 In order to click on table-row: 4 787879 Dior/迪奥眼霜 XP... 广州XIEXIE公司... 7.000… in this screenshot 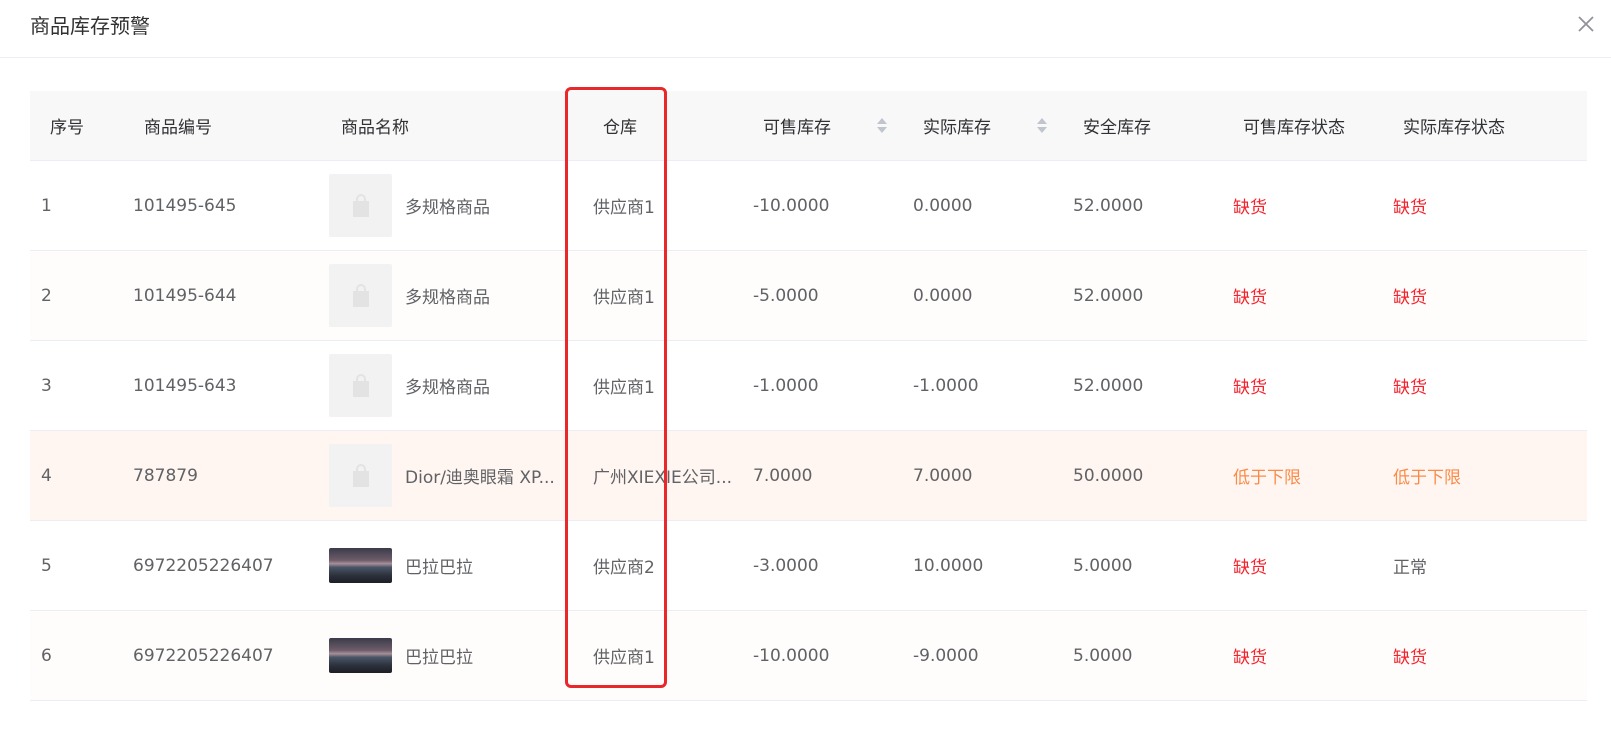, I will do `click(808, 476)`.